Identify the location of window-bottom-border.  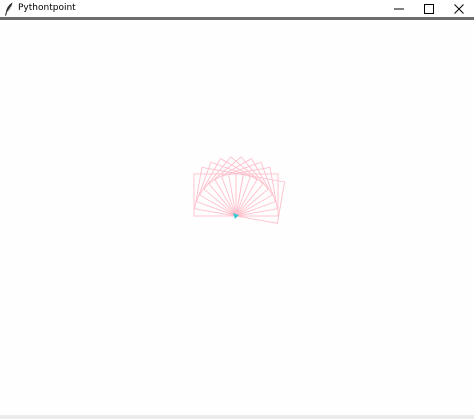
(237, 417).